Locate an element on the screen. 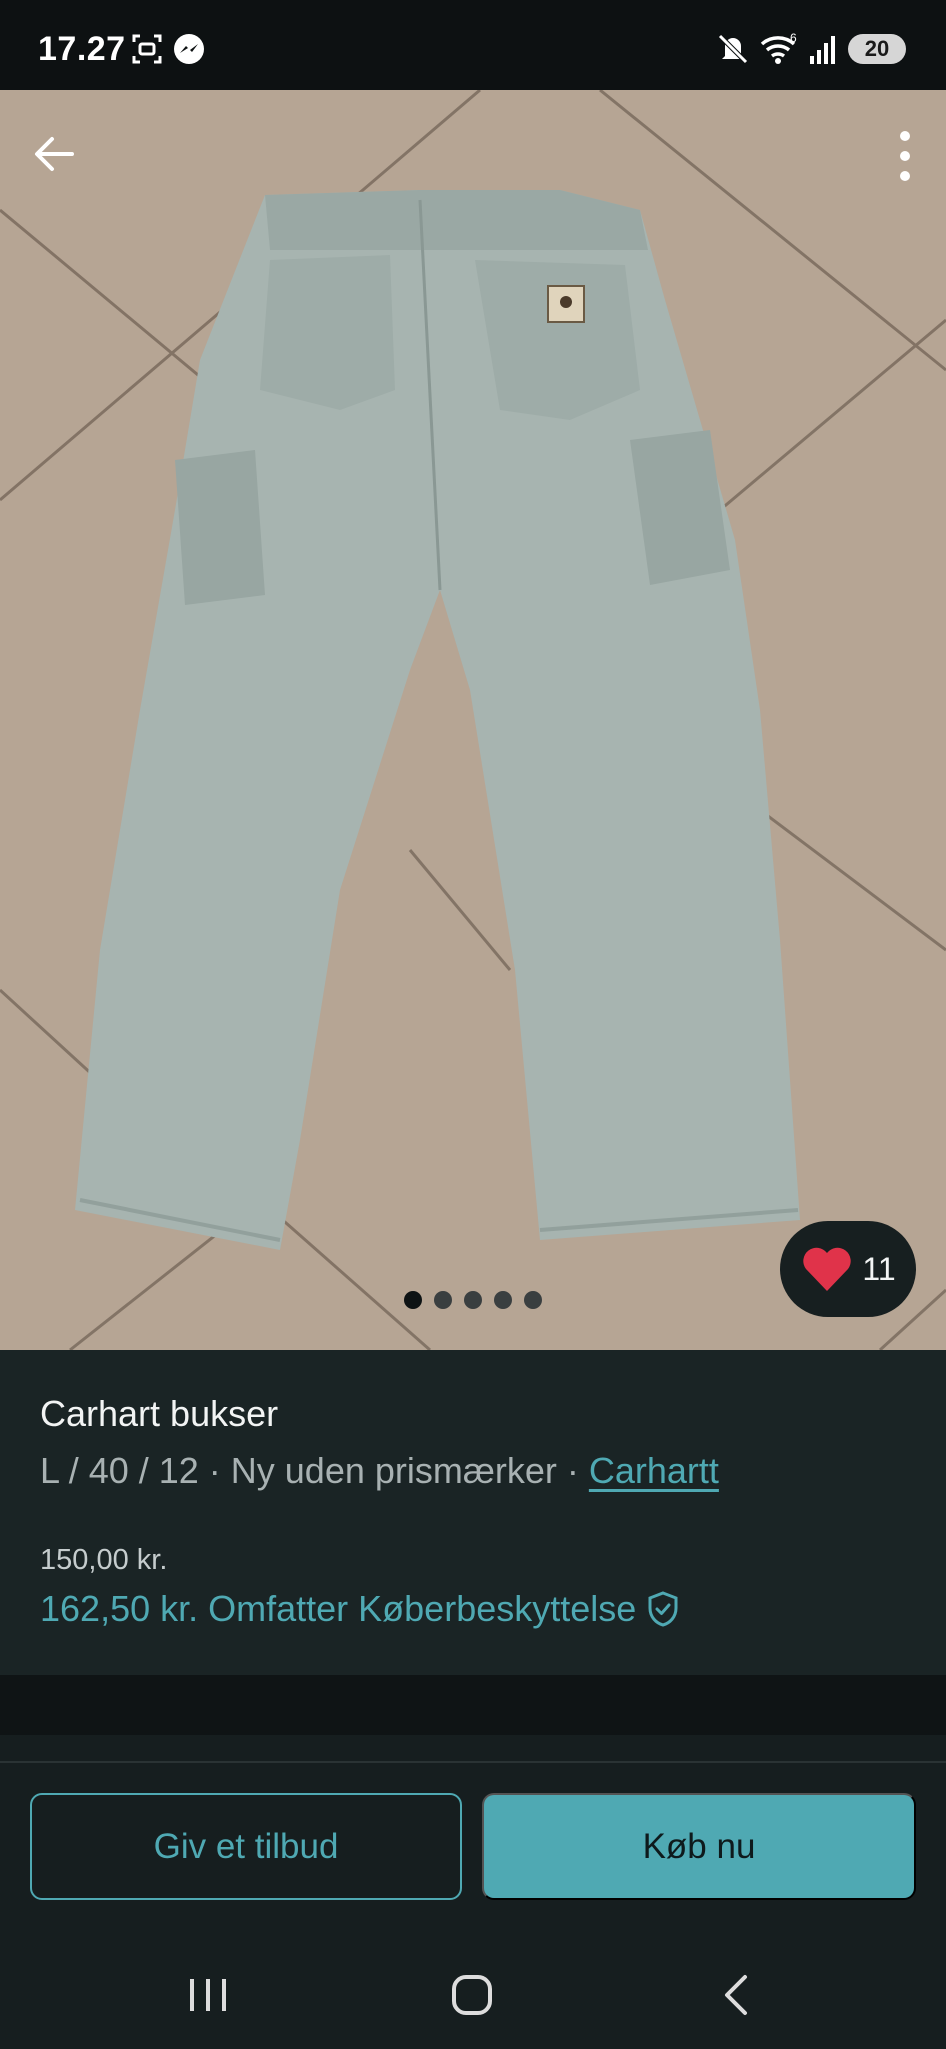  messenger-icon is located at coordinates (189, 49).